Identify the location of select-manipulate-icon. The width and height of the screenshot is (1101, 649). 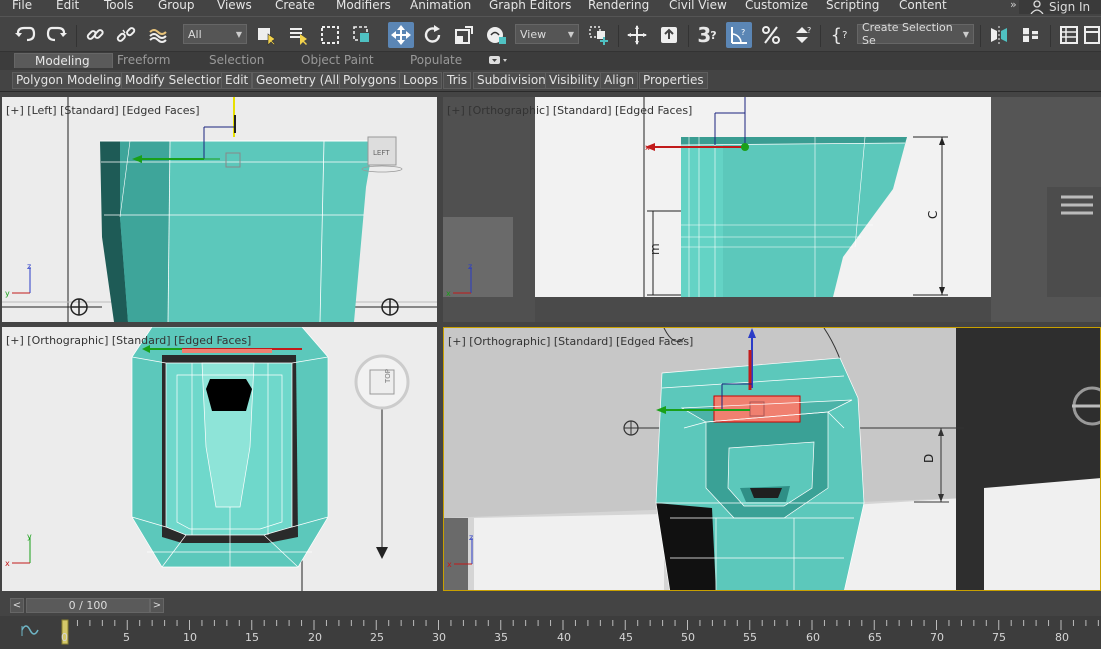
(637, 35).